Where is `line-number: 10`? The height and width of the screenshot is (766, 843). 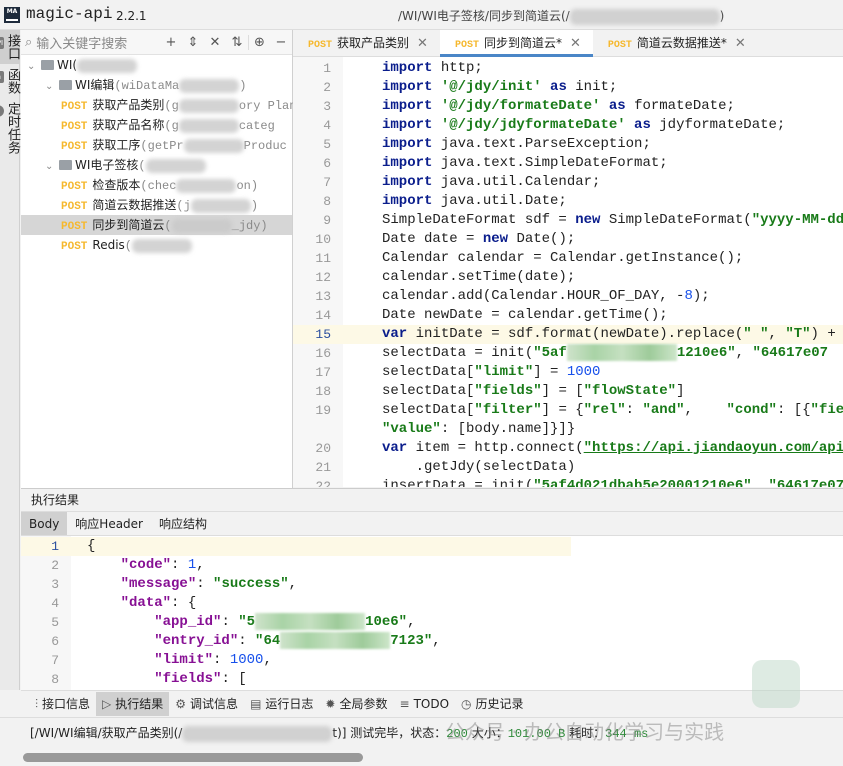
line-number: 10 is located at coordinates (323, 239).